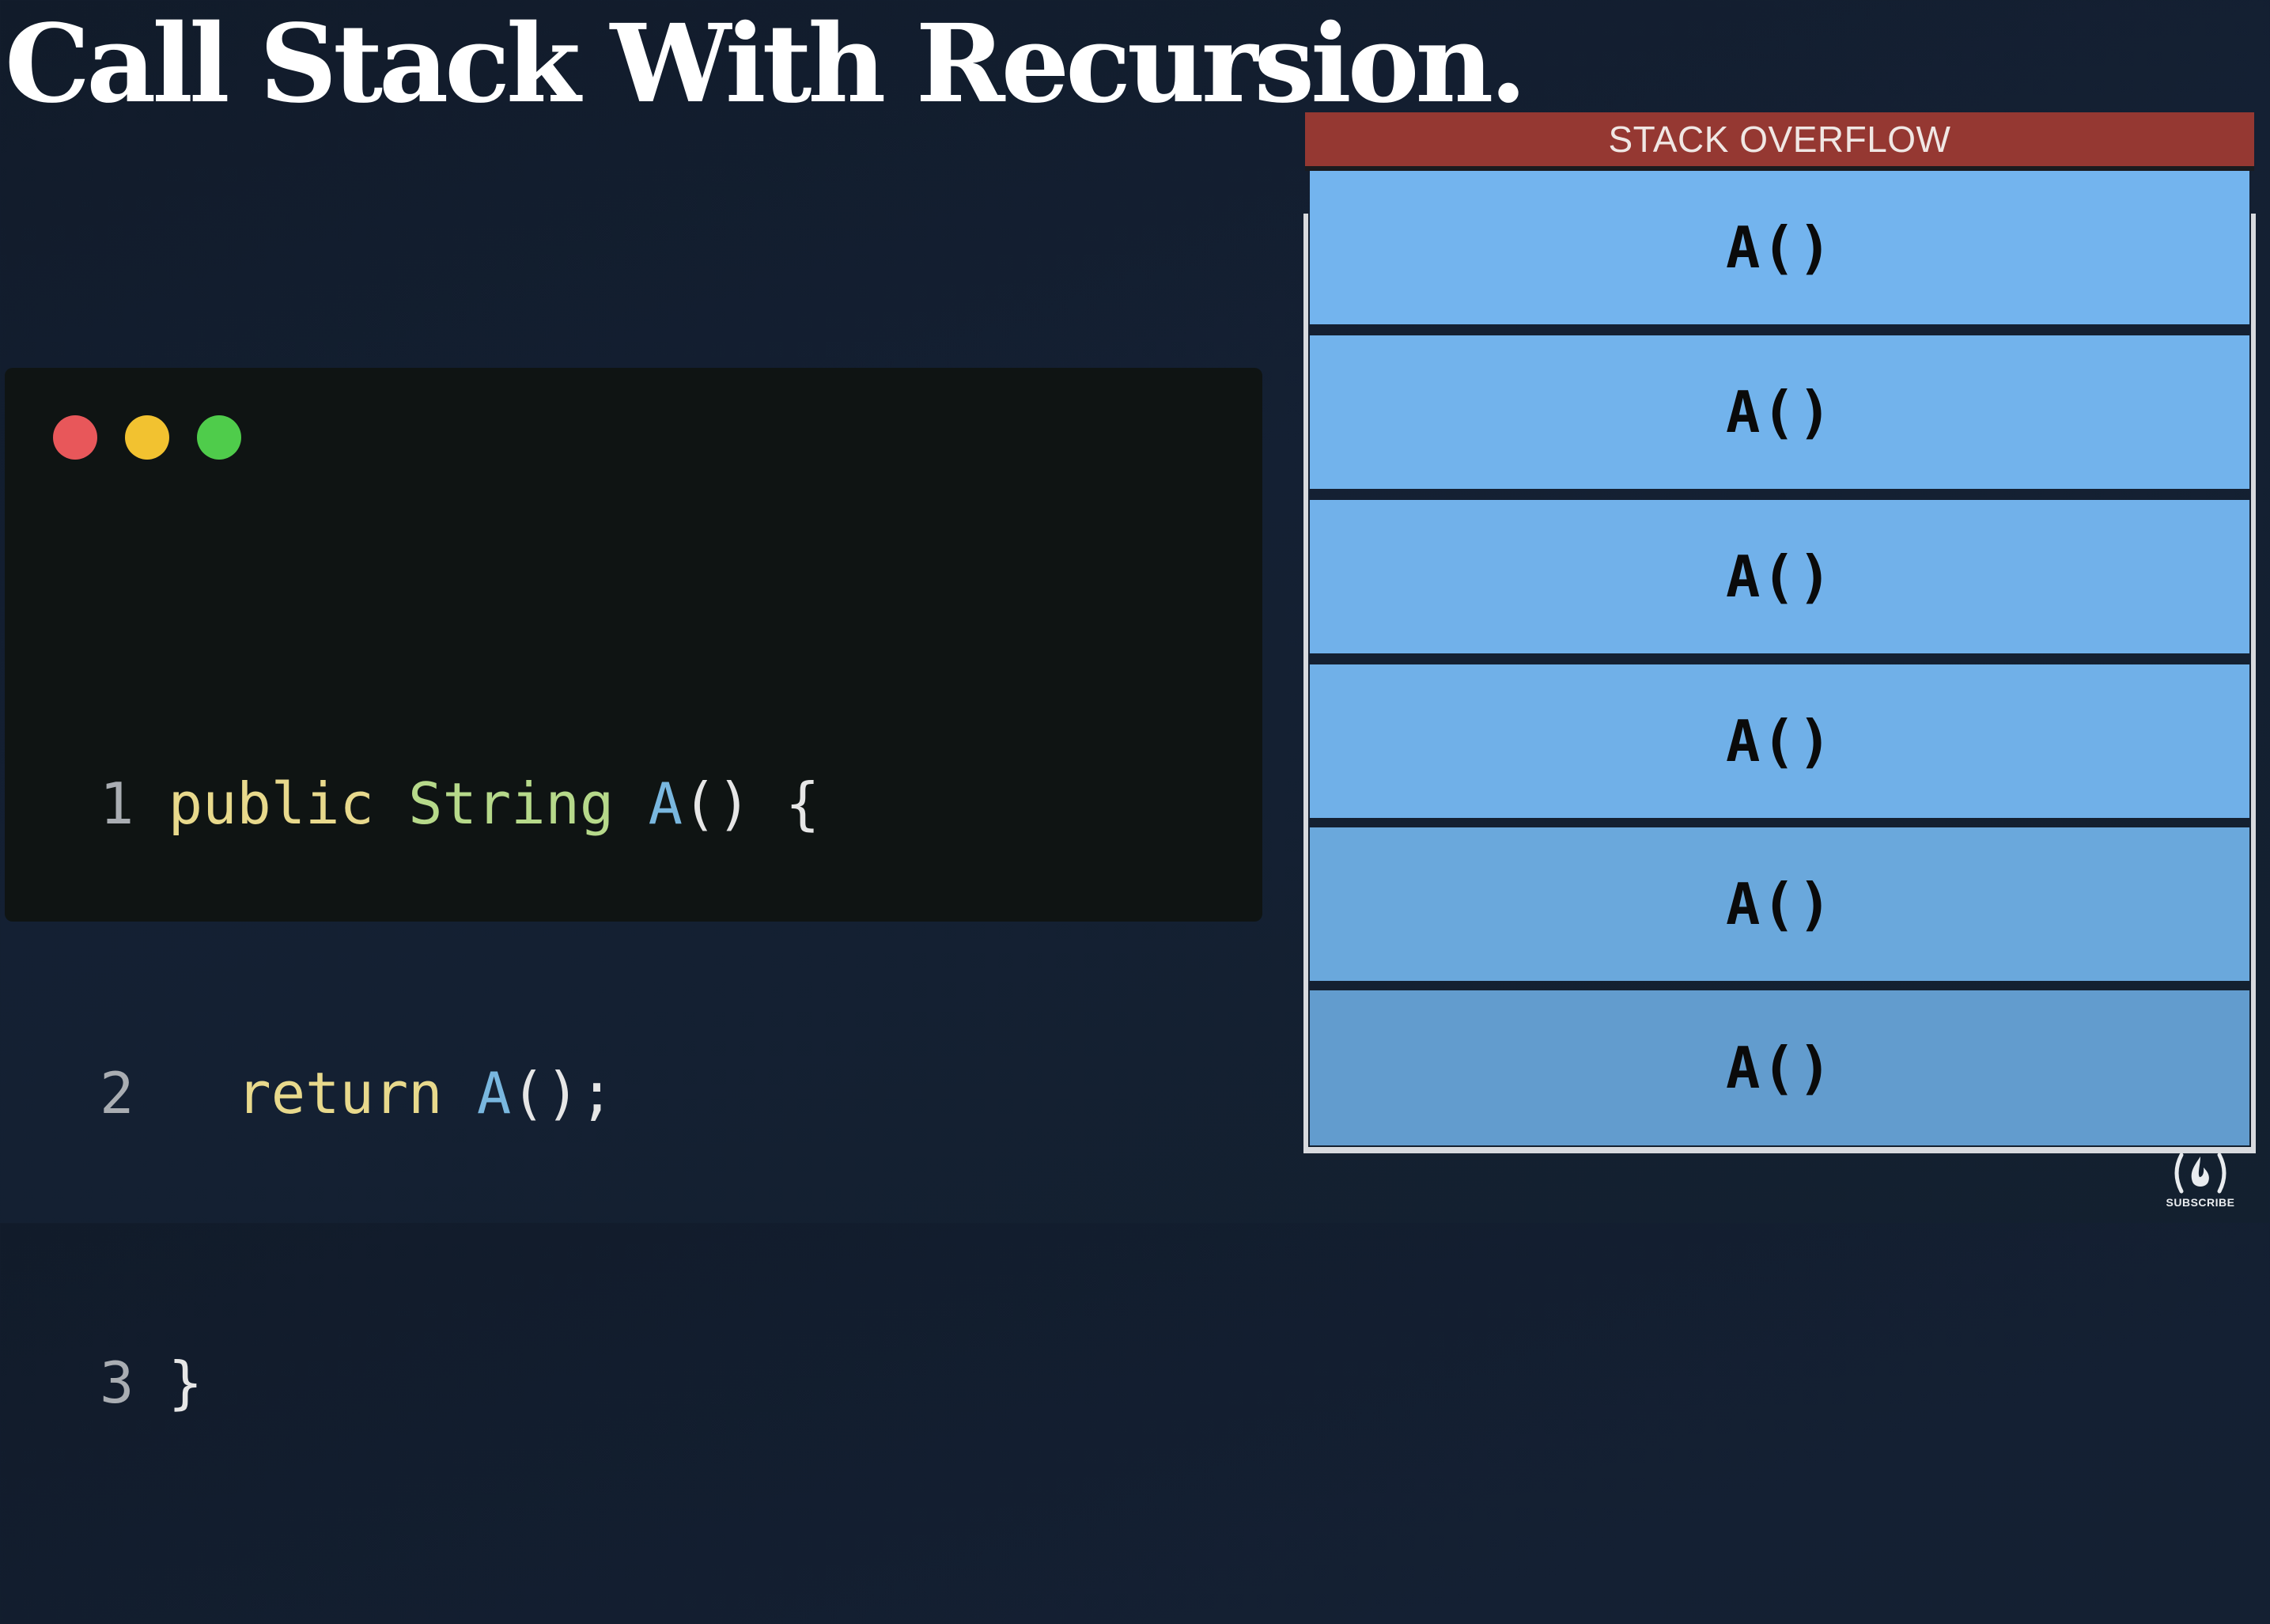 The image size is (2270, 1624). What do you see at coordinates (186, 1383) in the screenshot?
I see `code-punctuation: }` at bounding box center [186, 1383].